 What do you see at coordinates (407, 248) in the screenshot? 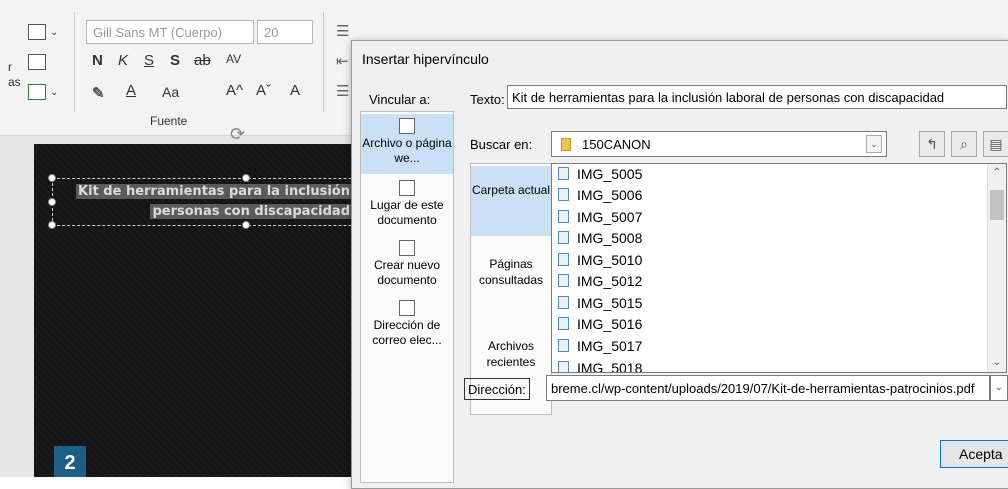
I see `new-document-icon` at bounding box center [407, 248].